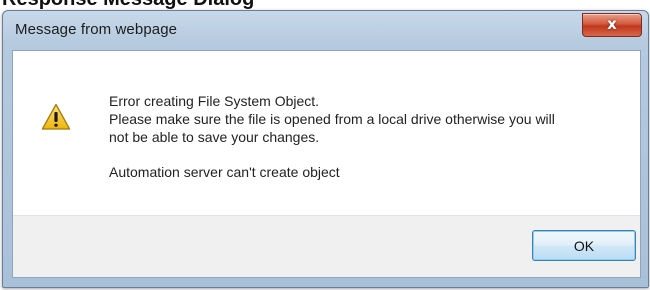 The image size is (650, 290). Describe the element at coordinates (224, 172) in the screenshot. I see `message-secondary: Automation server can't create object` at that location.